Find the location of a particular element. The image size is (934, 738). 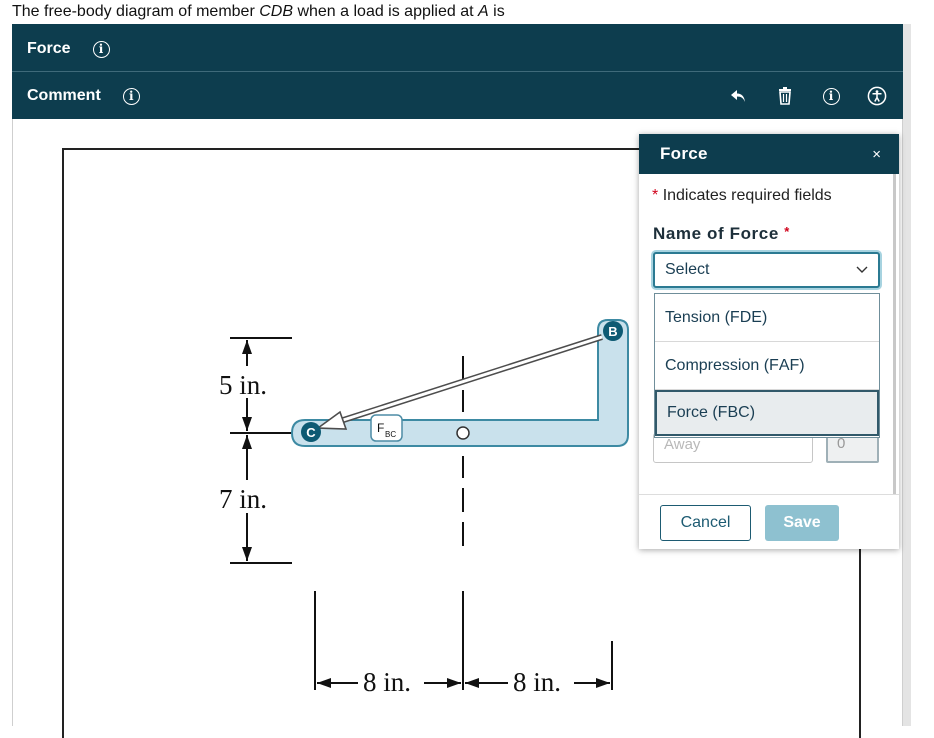

force-tag-sub: BC is located at coordinates (390, 434).